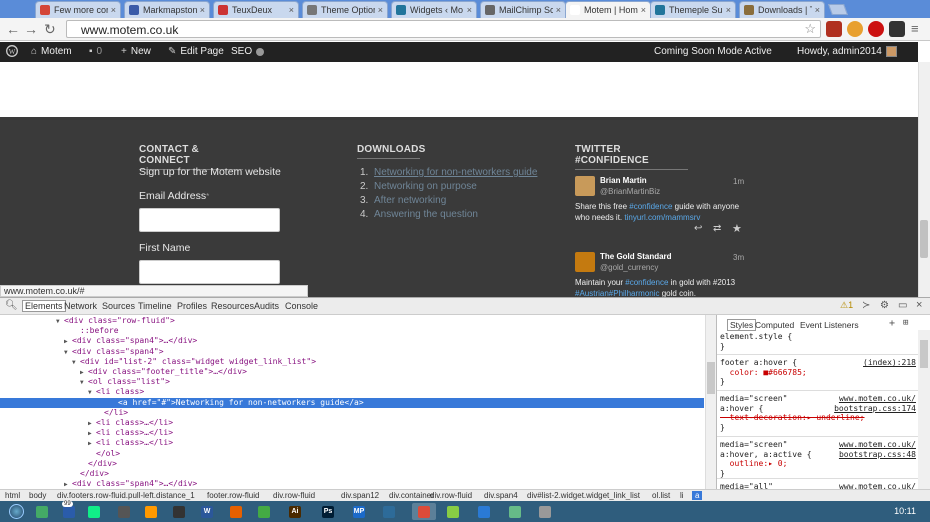  Describe the element at coordinates (155, 306) in the screenshot. I see `devtools-tab-timeline: Timeline` at that location.